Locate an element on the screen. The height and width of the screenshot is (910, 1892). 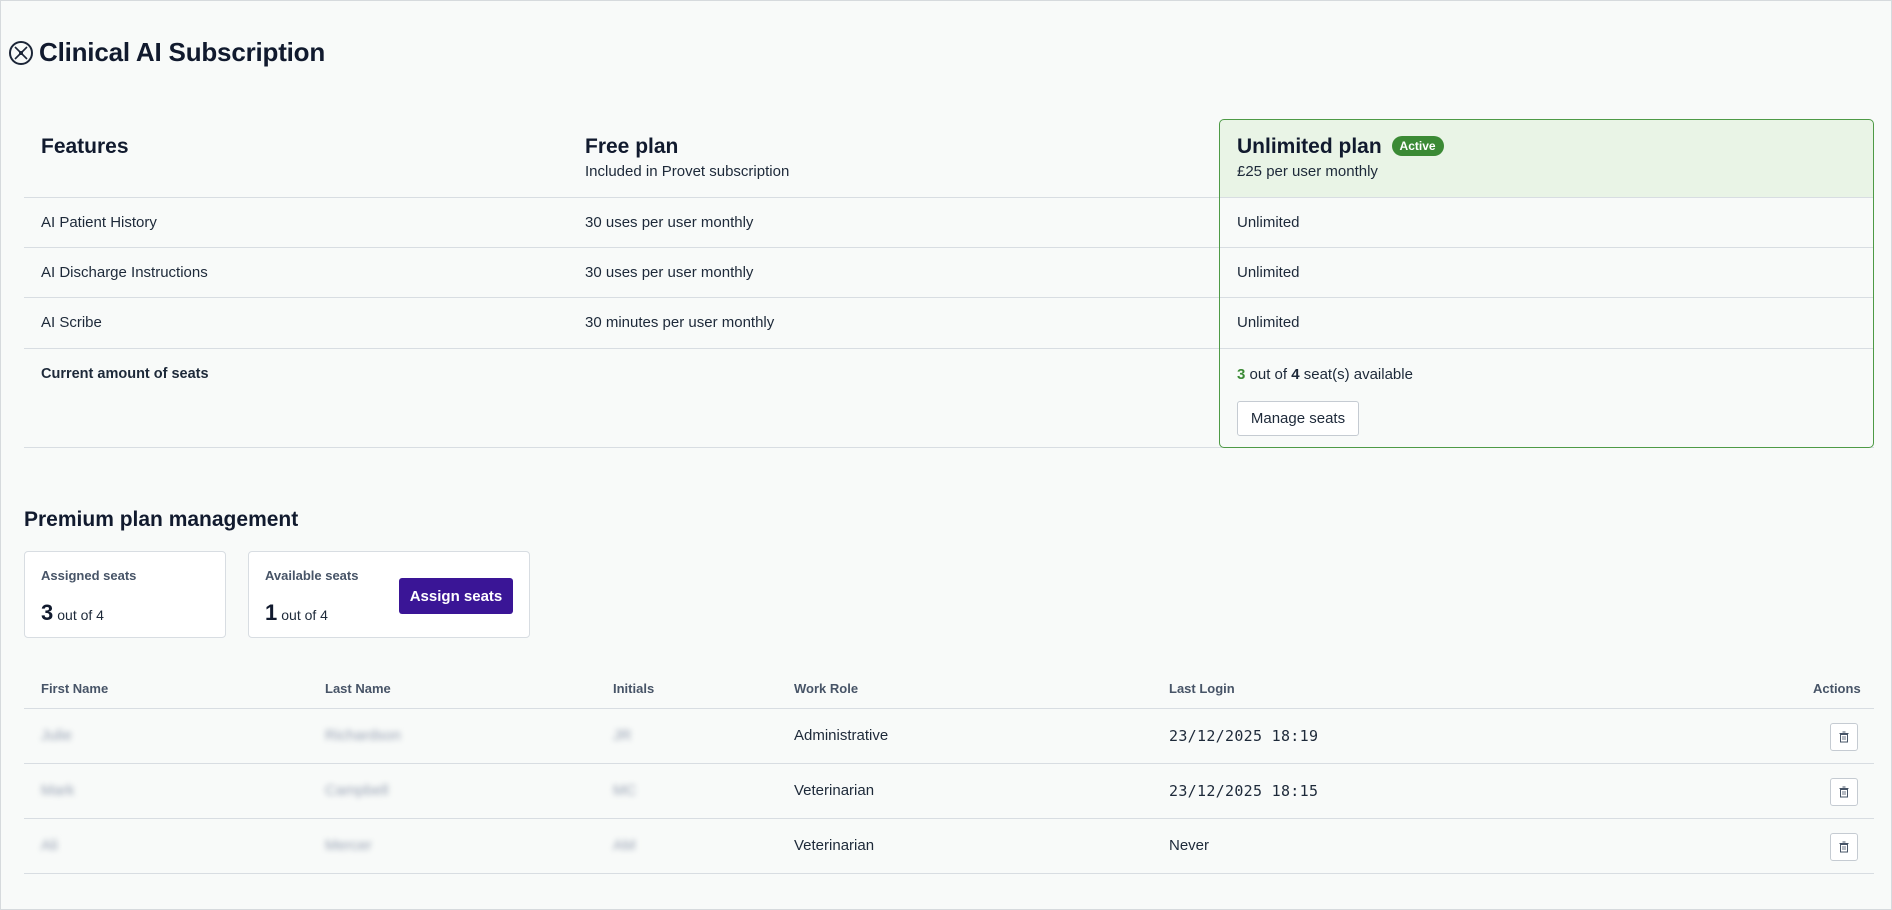
features-title: Features is located at coordinates (85, 146).